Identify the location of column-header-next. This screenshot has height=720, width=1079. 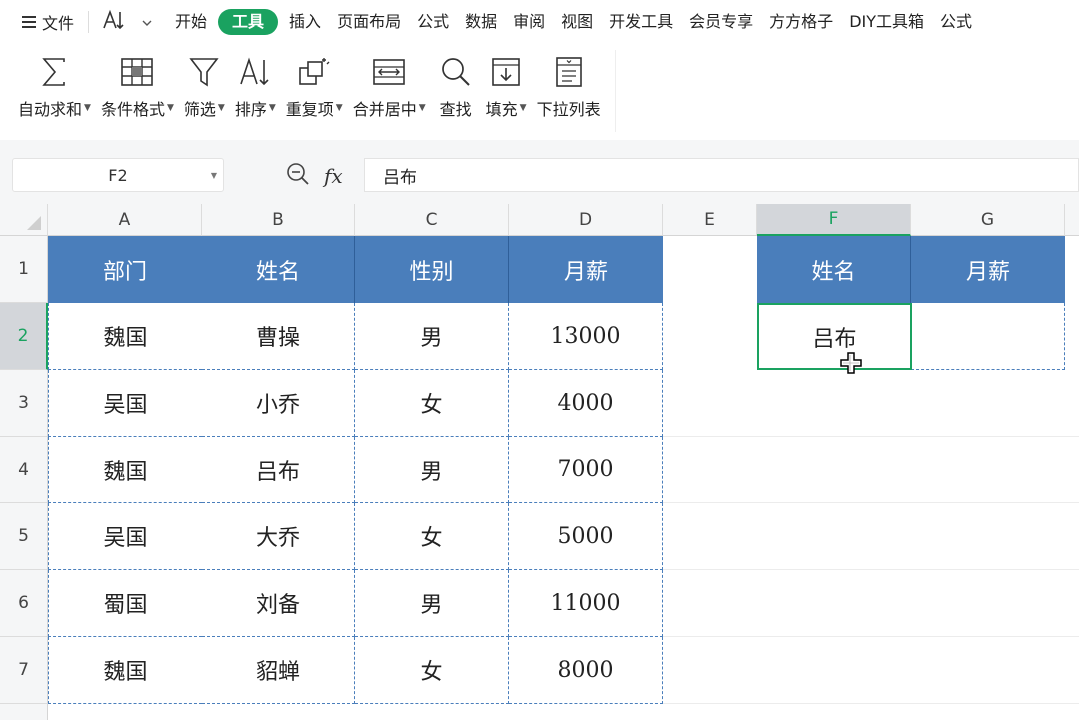
(1072, 220).